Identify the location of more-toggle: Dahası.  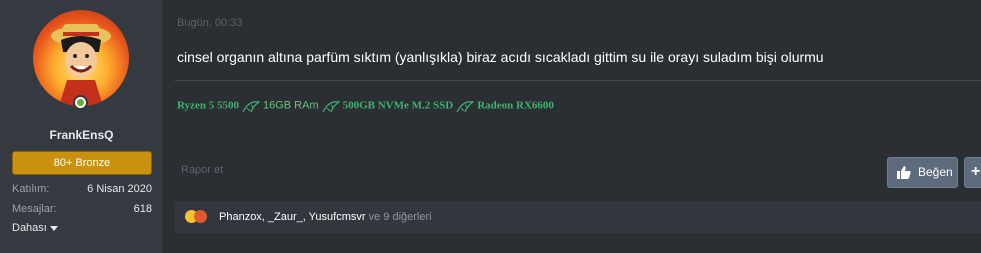
(35, 228).